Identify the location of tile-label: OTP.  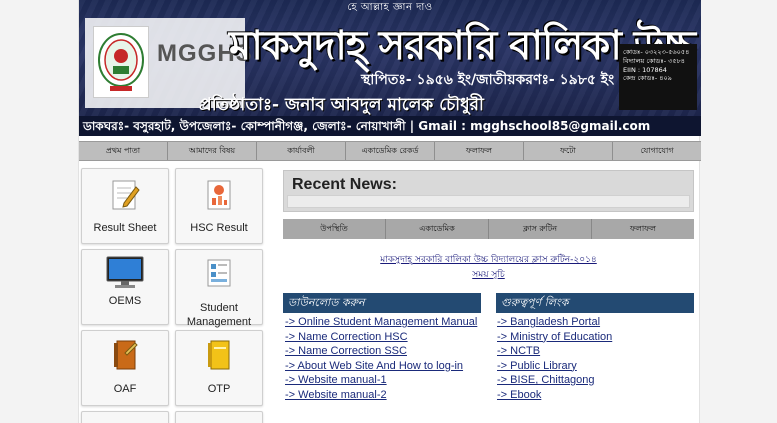
(219, 389).